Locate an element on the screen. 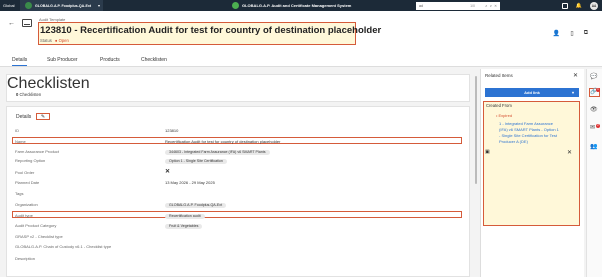 The height and width of the screenshot is (277, 602). globalgap-logo-icon is located at coordinates (235, 5).